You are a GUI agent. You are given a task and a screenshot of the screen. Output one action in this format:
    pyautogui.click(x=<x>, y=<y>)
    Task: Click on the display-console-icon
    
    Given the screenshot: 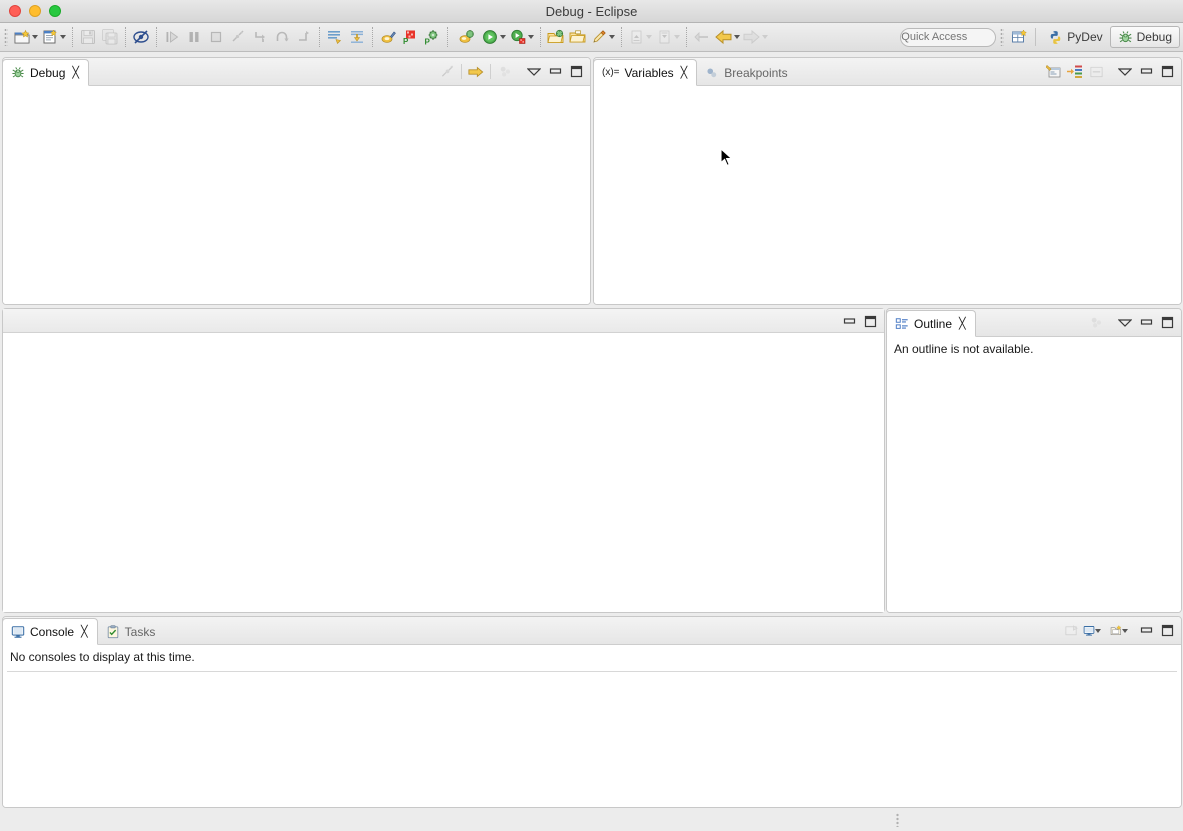 What is the action you would take?
    pyautogui.click(x=1089, y=630)
    